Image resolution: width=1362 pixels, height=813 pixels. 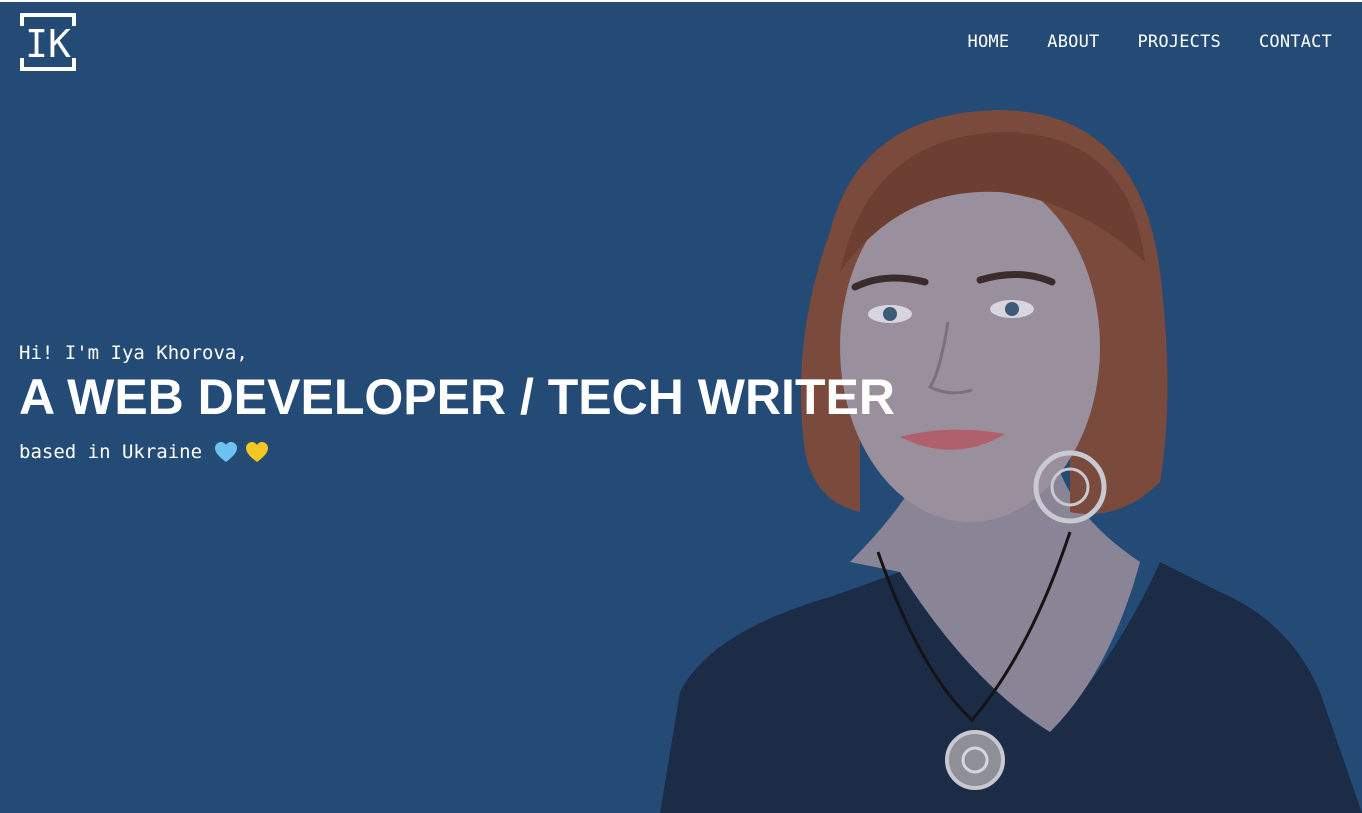 What do you see at coordinates (111, 452) in the screenshot?
I see `location-text: based in Ukraine` at bounding box center [111, 452].